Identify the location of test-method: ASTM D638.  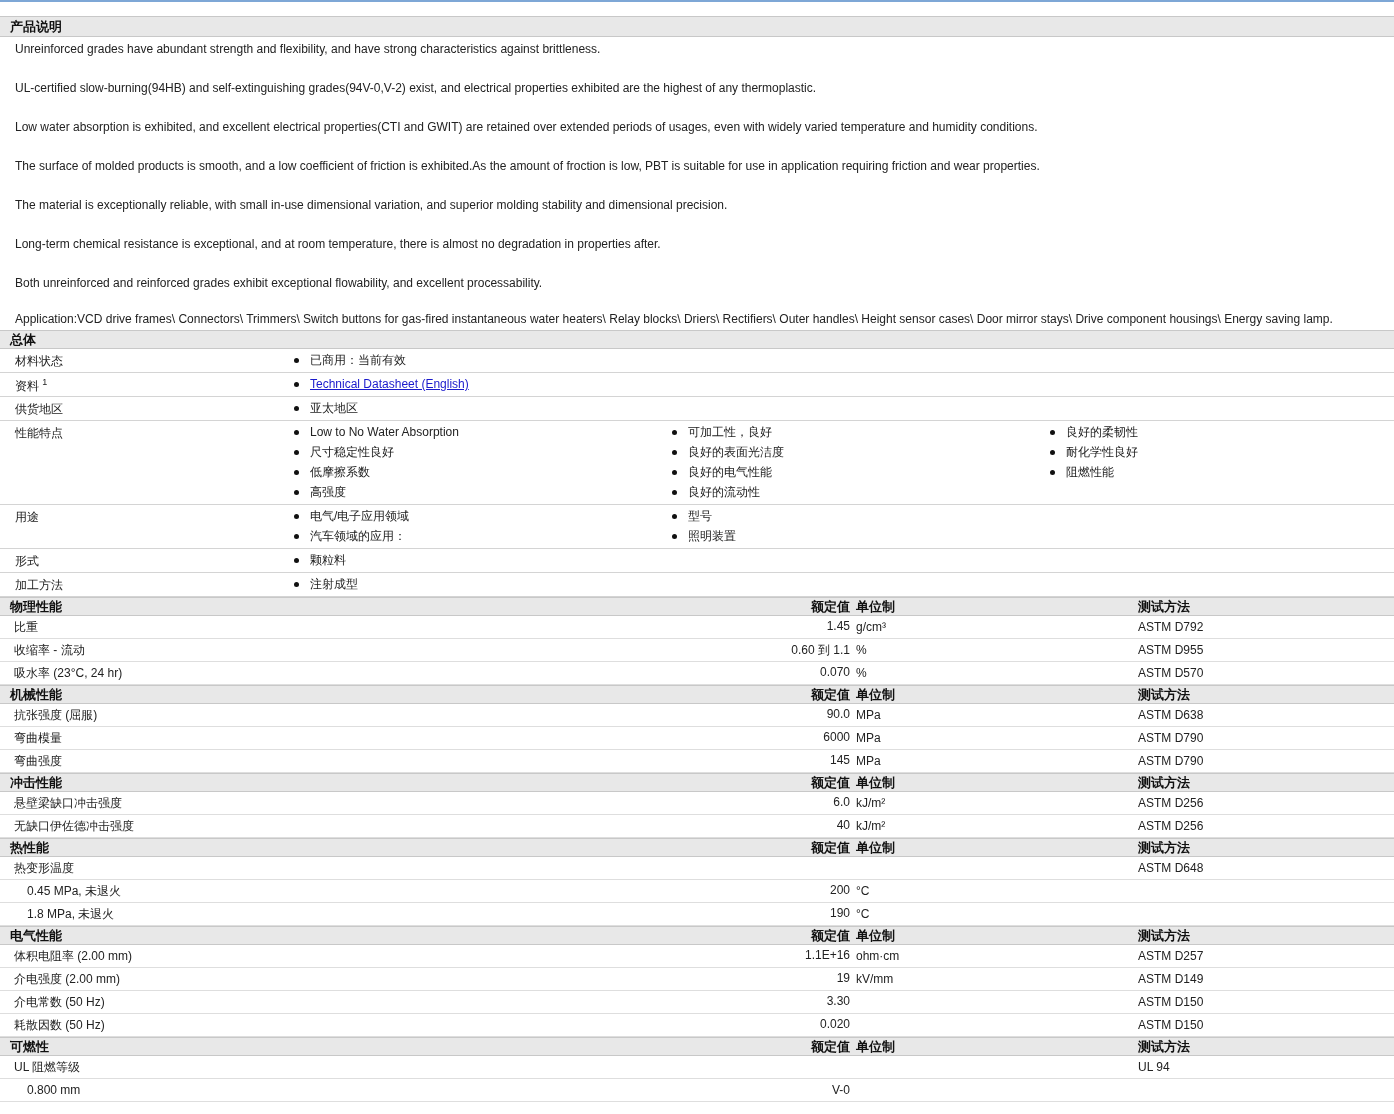
(1171, 715).